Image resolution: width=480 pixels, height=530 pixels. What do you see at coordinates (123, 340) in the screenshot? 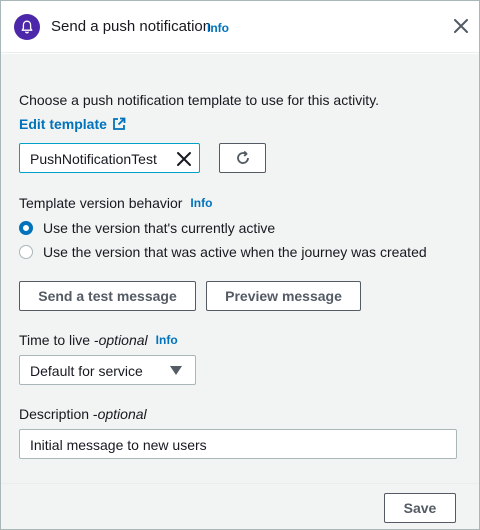
I see `ttl-optional: optional` at bounding box center [123, 340].